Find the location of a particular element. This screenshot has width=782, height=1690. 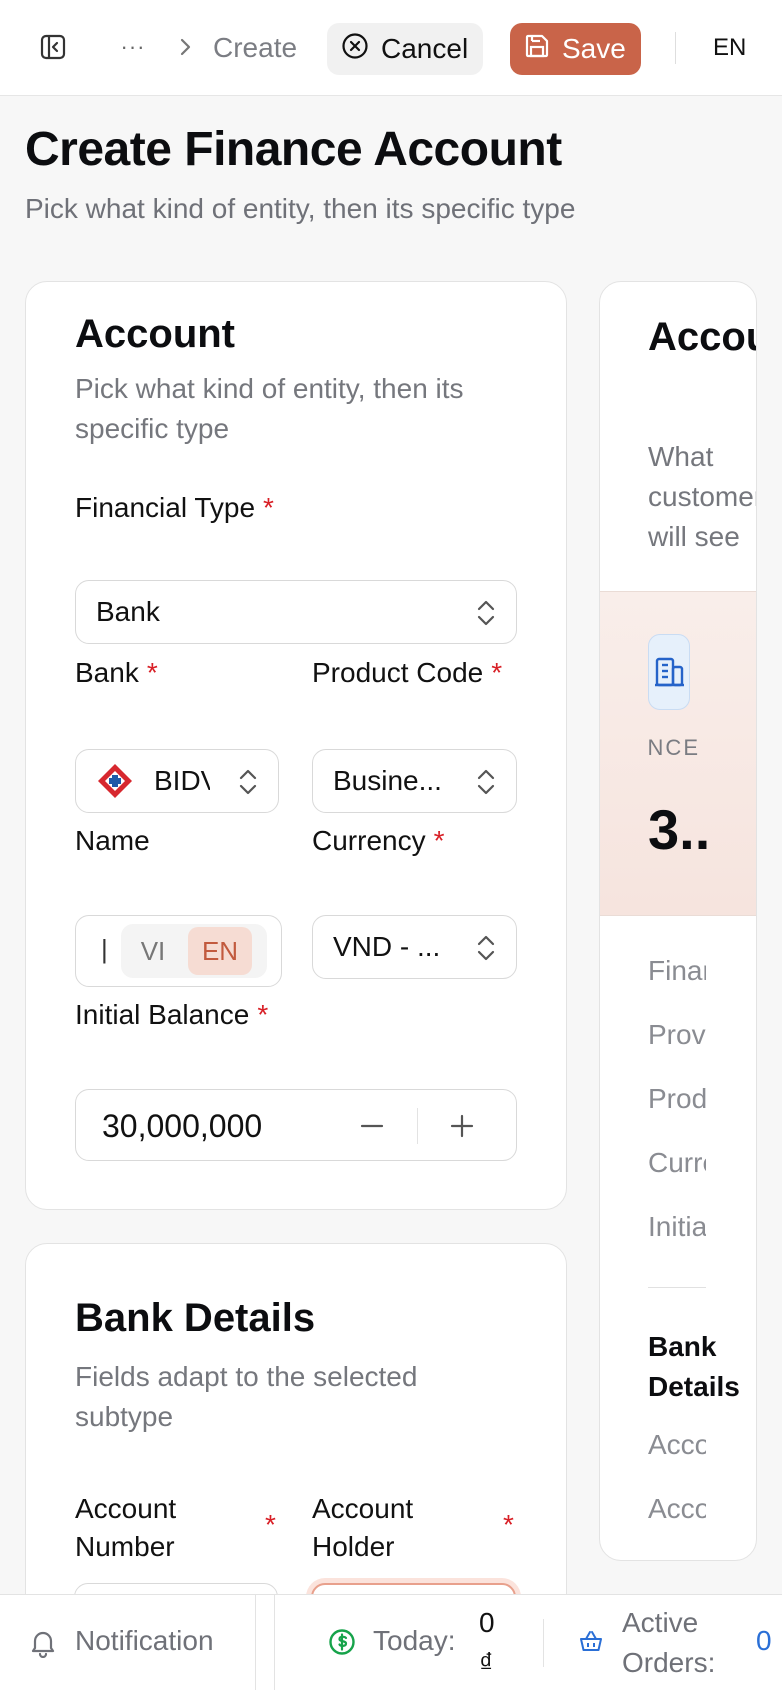

preview-row-label: Provider is located at coordinates (677, 1034).